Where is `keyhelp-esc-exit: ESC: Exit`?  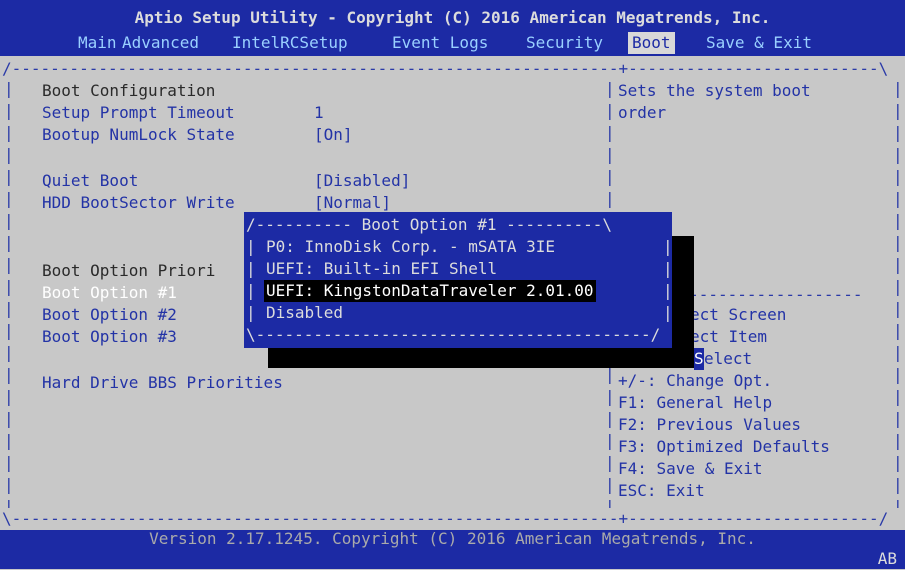 keyhelp-esc-exit: ESC: Exit is located at coordinates (661, 490).